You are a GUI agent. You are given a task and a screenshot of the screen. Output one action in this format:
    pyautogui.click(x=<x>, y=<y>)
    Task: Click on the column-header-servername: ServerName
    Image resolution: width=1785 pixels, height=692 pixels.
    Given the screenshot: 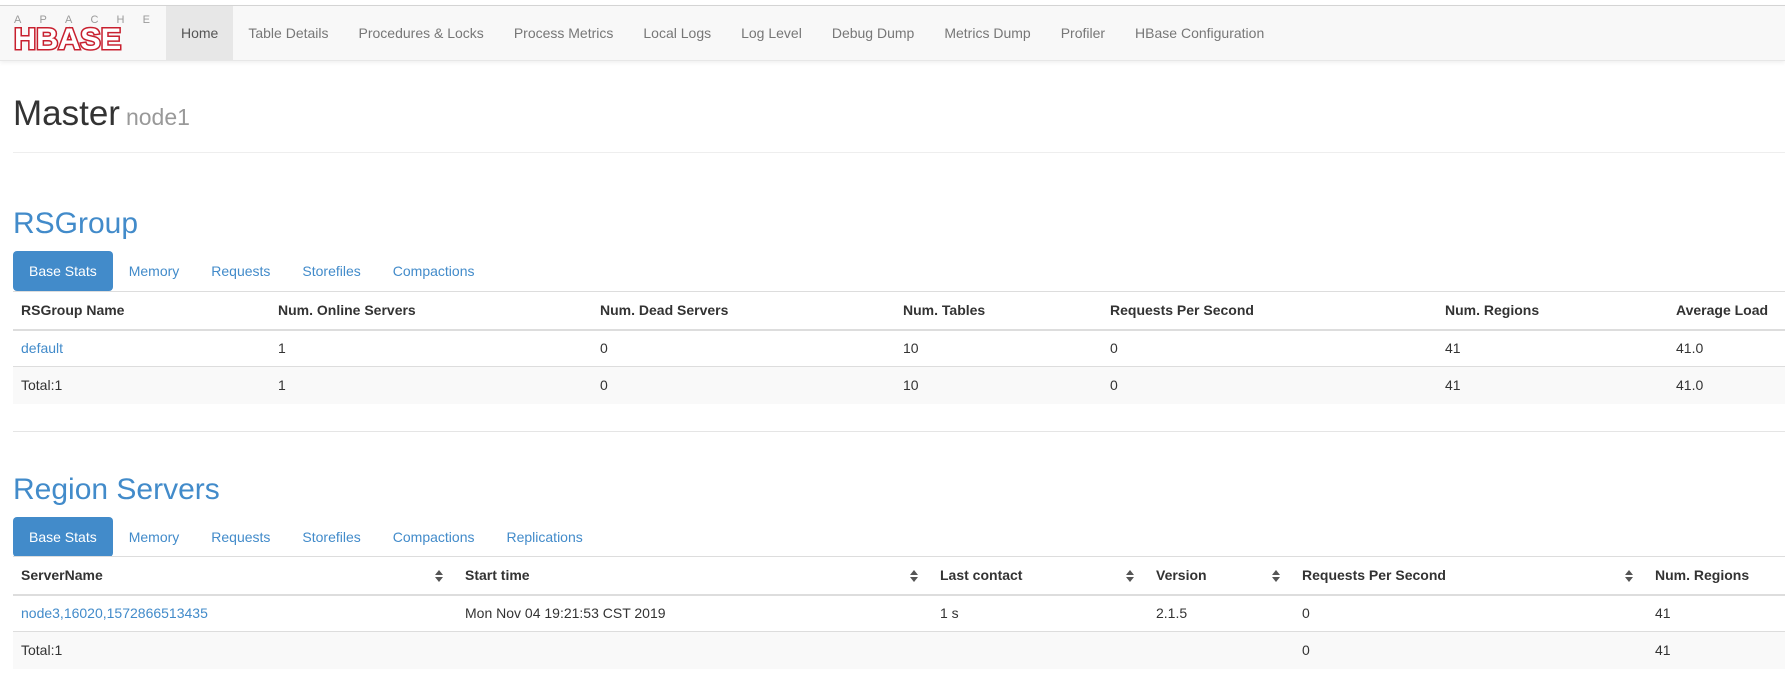 What is the action you would take?
    pyautogui.click(x=235, y=576)
    